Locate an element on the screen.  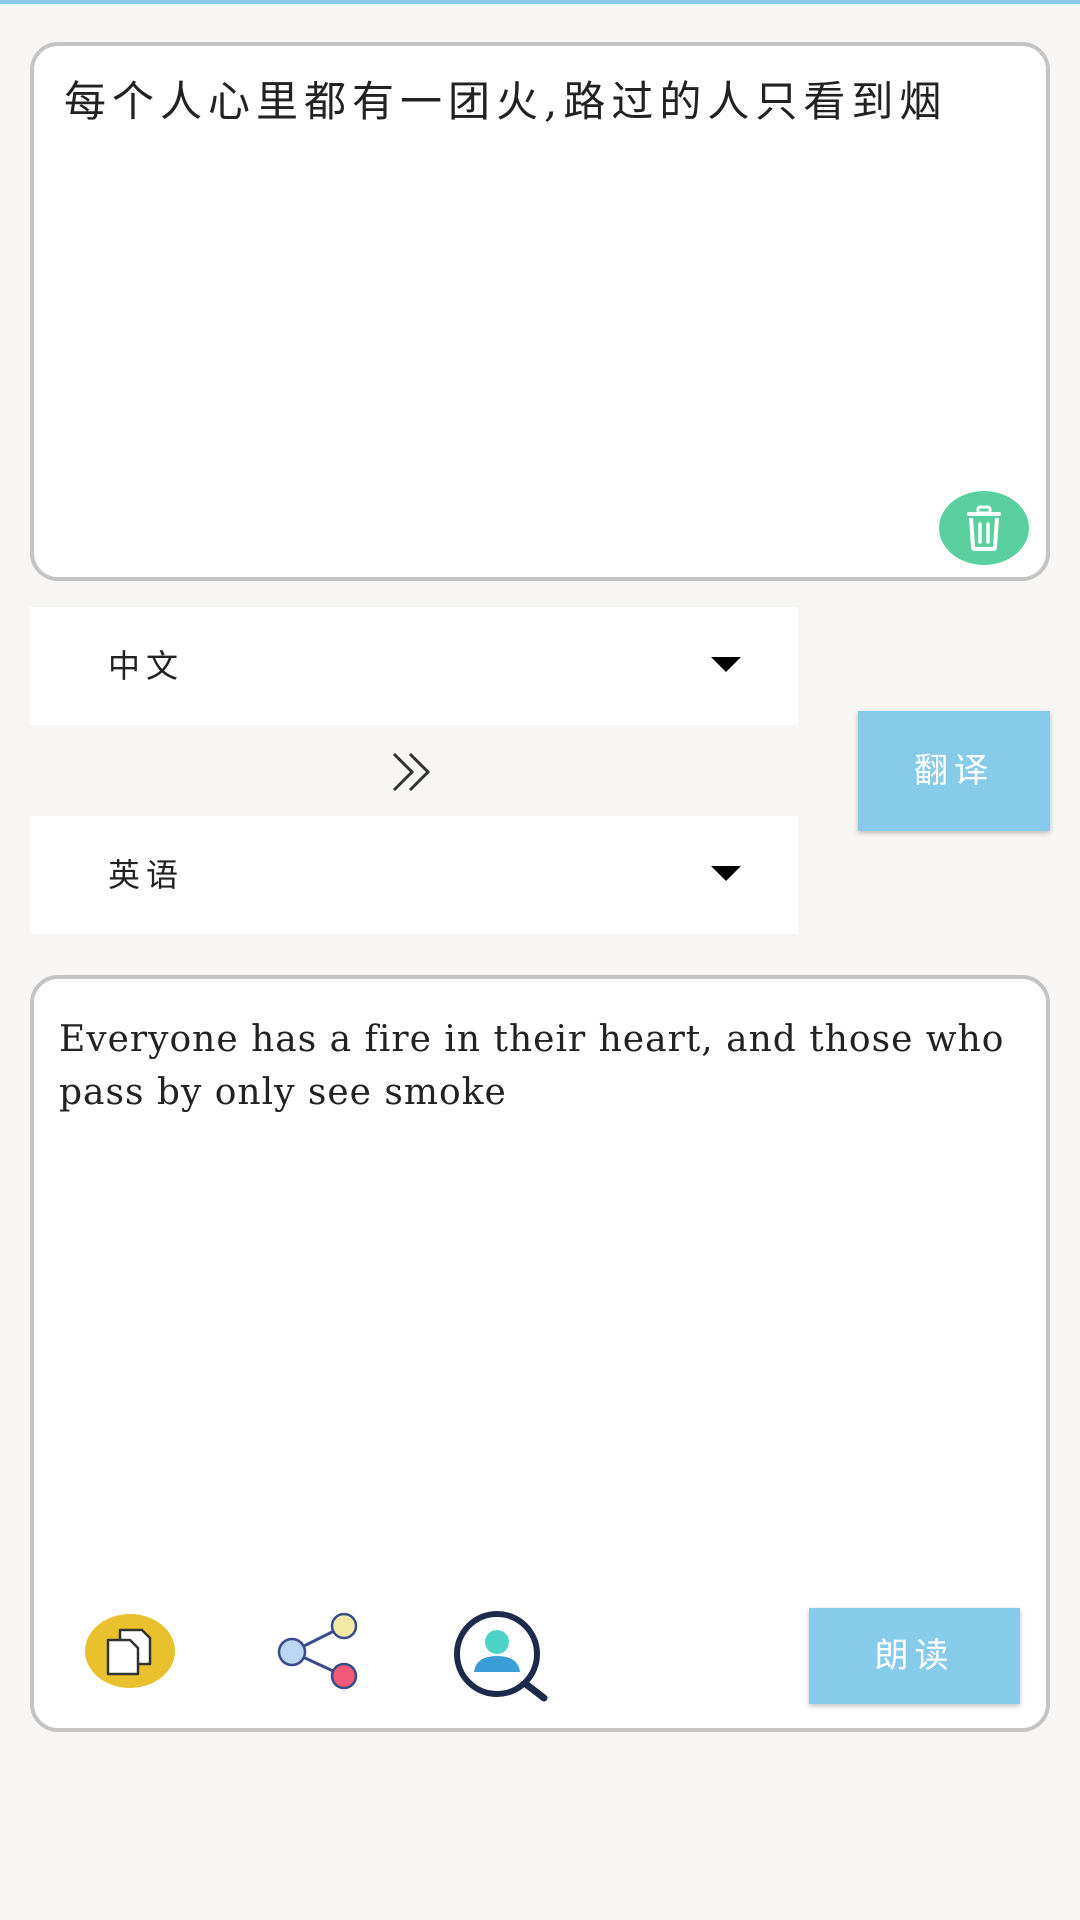
top-accent-line is located at coordinates (540, 2).